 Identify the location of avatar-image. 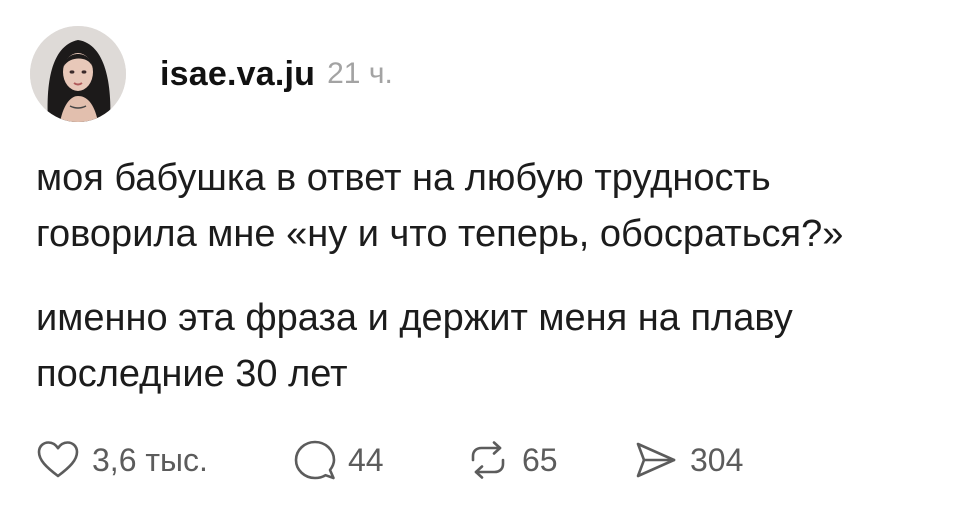
(78, 74).